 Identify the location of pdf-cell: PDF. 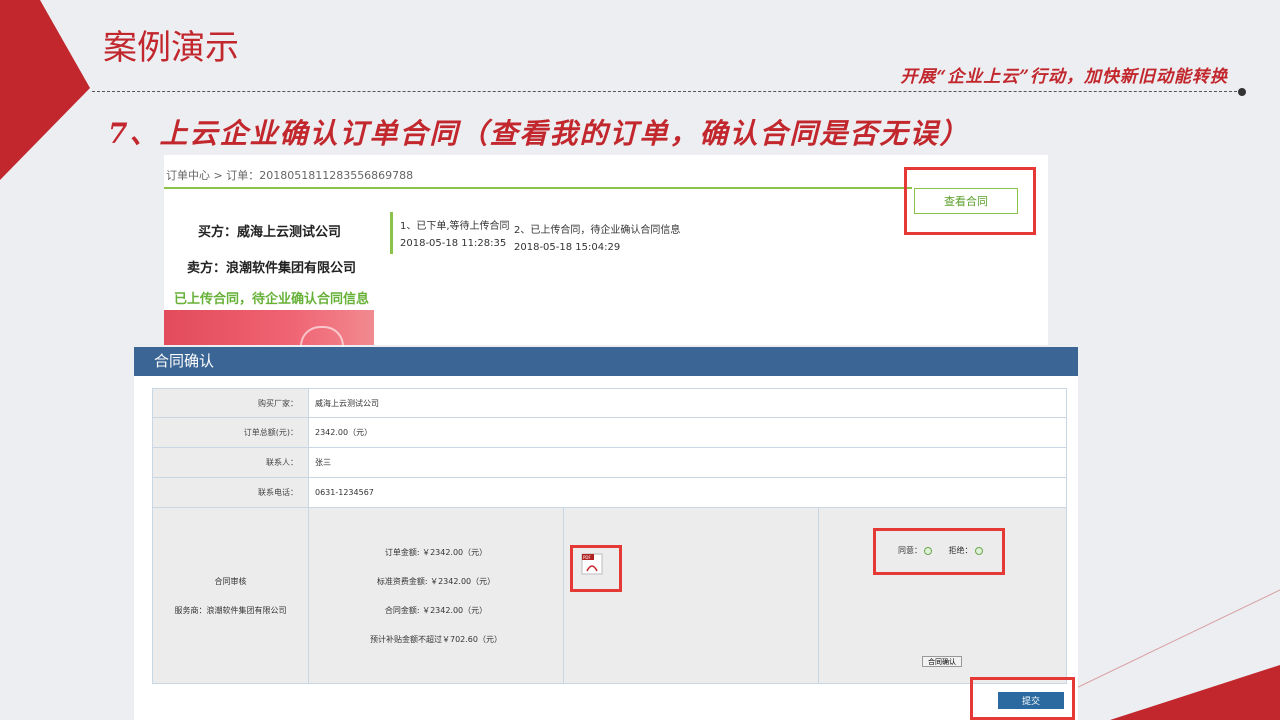
(691, 595).